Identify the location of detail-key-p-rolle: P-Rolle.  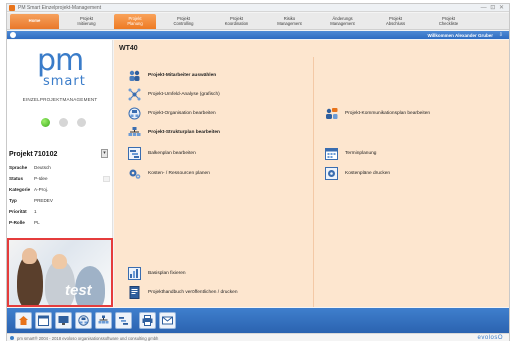
(17, 222).